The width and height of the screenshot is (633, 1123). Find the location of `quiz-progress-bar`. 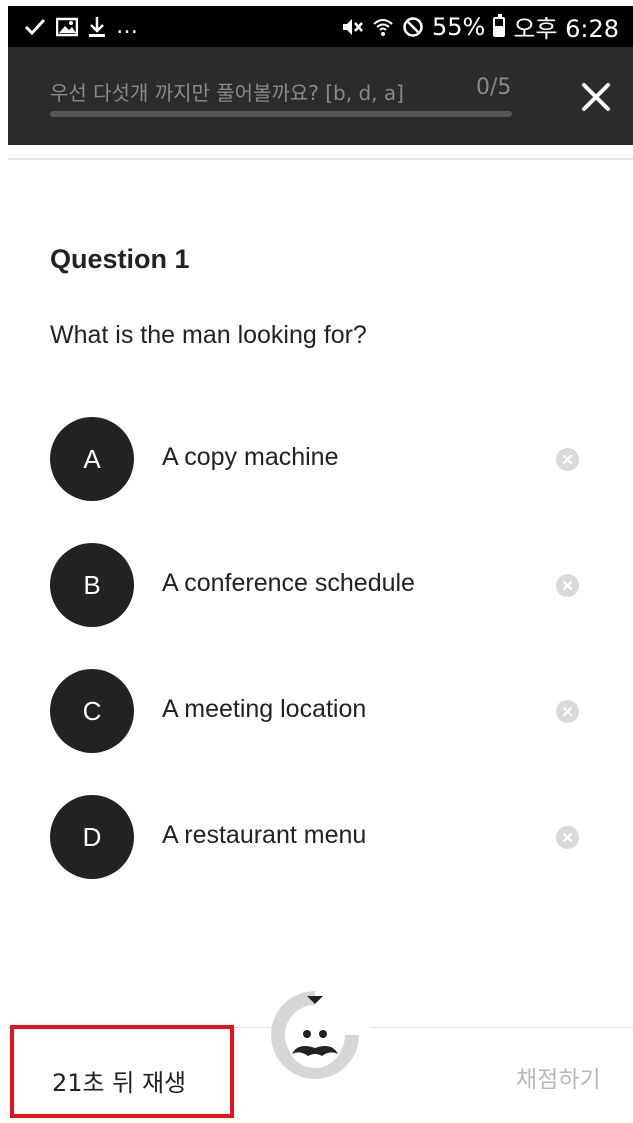

quiz-progress-bar is located at coordinates (281, 114).